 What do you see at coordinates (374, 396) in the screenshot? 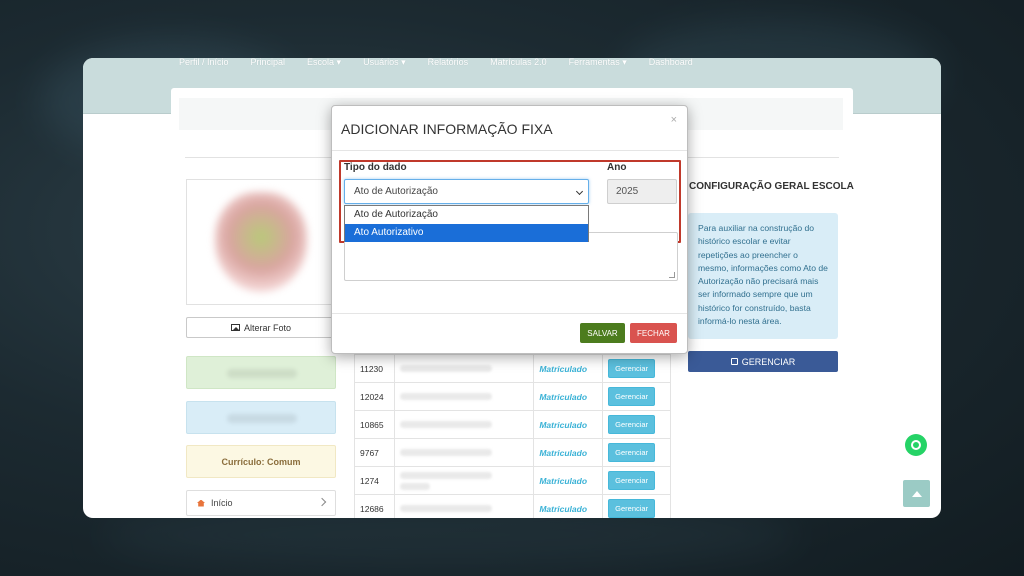
I see `row-id: 12024` at bounding box center [374, 396].